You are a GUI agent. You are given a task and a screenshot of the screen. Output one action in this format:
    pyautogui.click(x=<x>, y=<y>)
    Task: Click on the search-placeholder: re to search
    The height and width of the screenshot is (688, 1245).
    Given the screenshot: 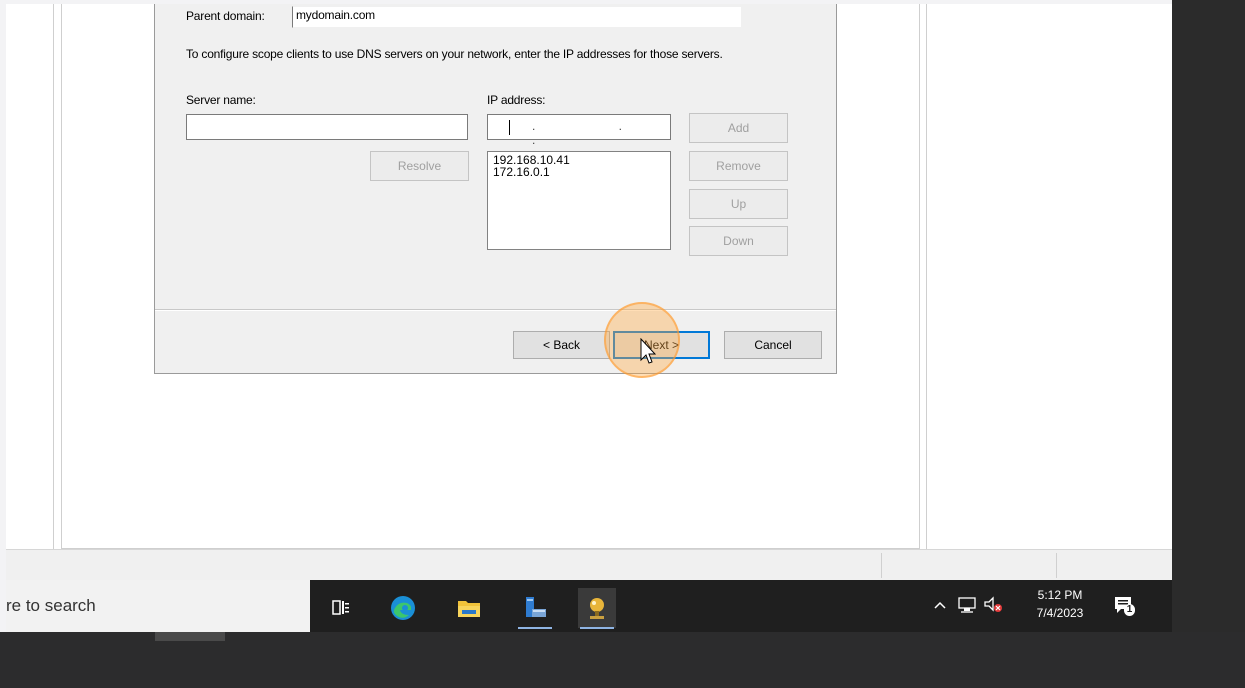 What is the action you would take?
    pyautogui.click(x=51, y=605)
    